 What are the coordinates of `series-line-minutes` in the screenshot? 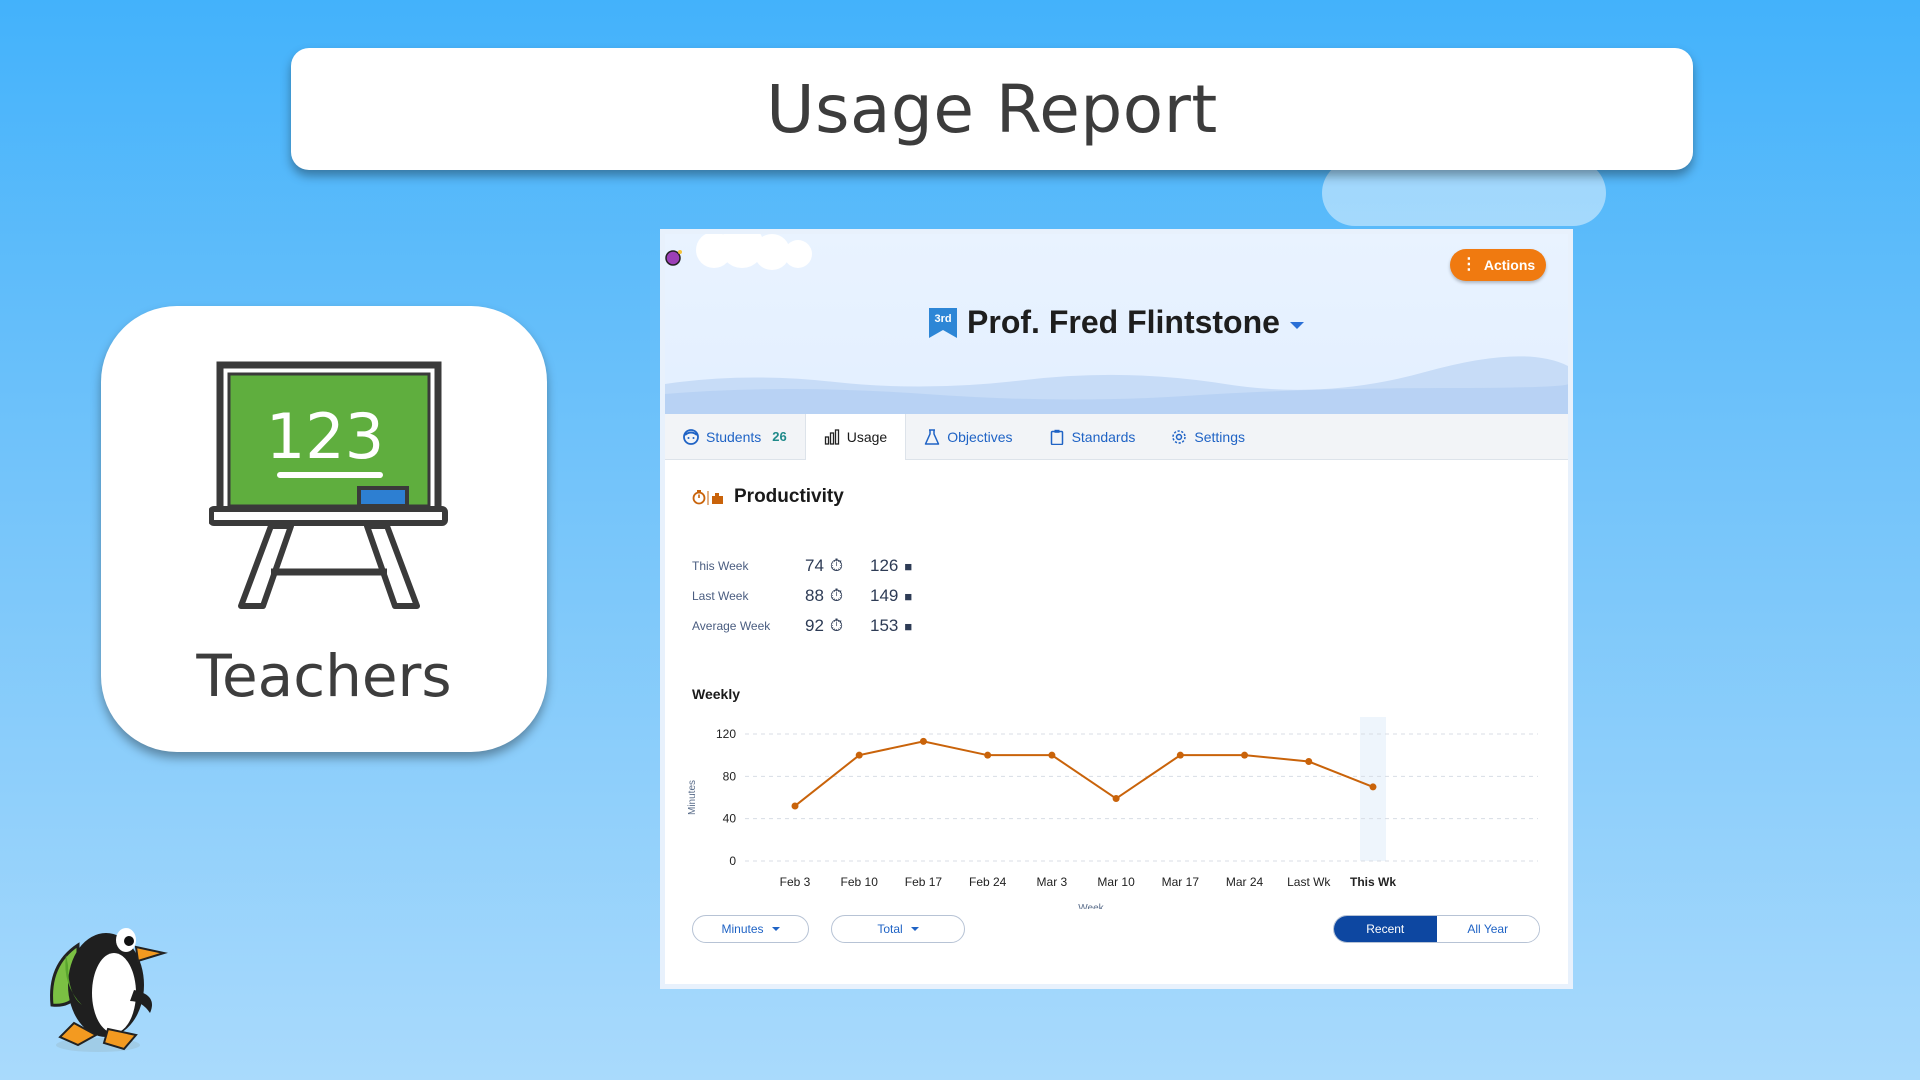 It's located at (1084, 773).